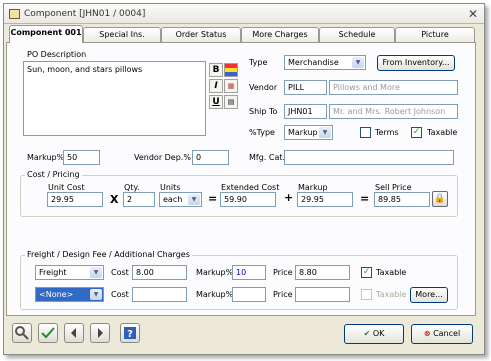 The image size is (491, 361). What do you see at coordinates (162, 157) in the screenshot?
I see `vendor-dep-label: Vendor Dep.%` at bounding box center [162, 157].